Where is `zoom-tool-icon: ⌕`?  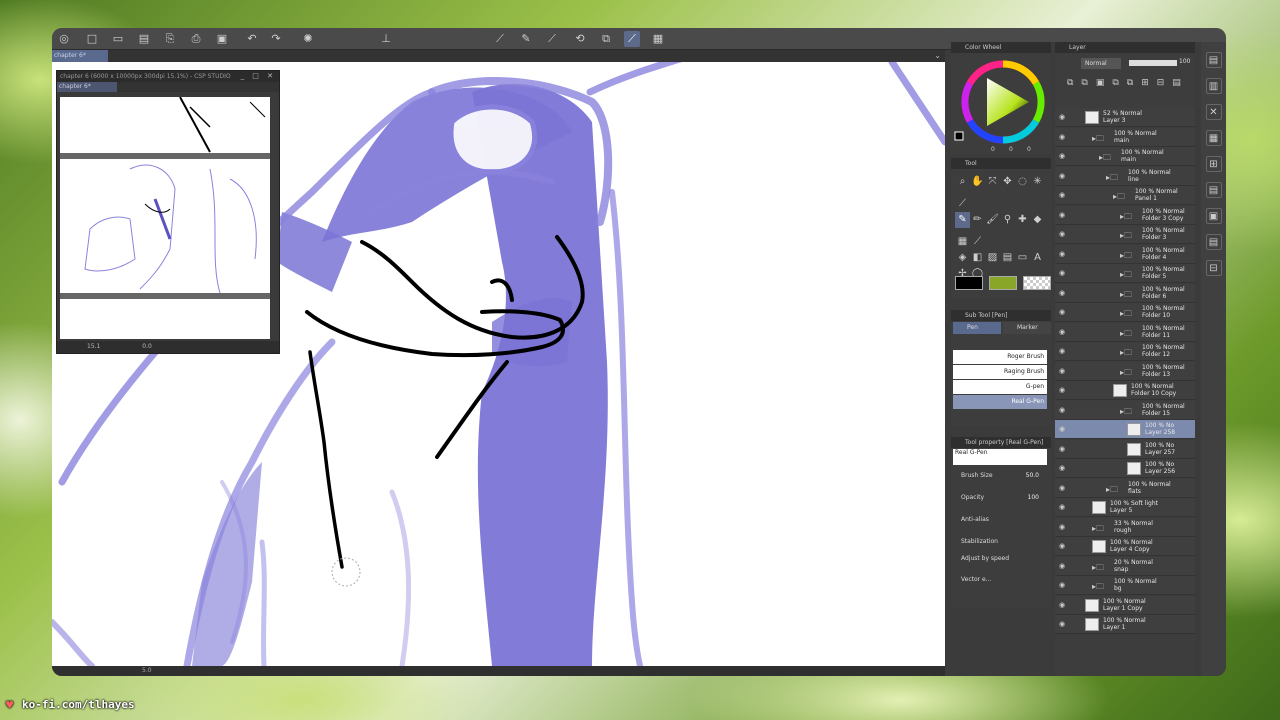 zoom-tool-icon: ⌕ is located at coordinates (962, 182).